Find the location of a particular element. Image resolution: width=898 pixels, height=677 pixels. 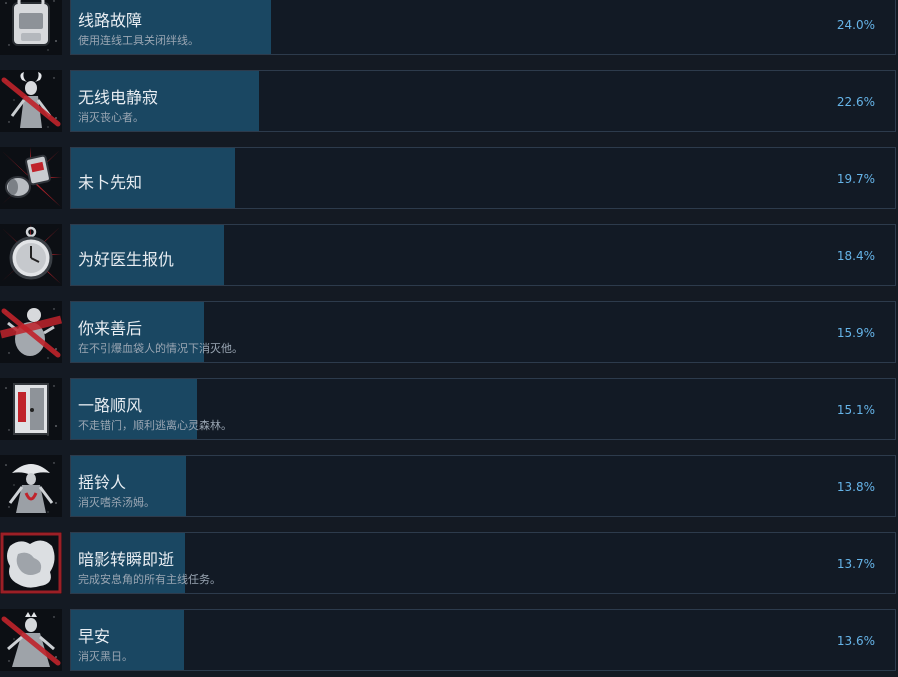

achievement-panel: 摇铃人消灭嗜杀汤姆。 13.8% is located at coordinates (483, 486).